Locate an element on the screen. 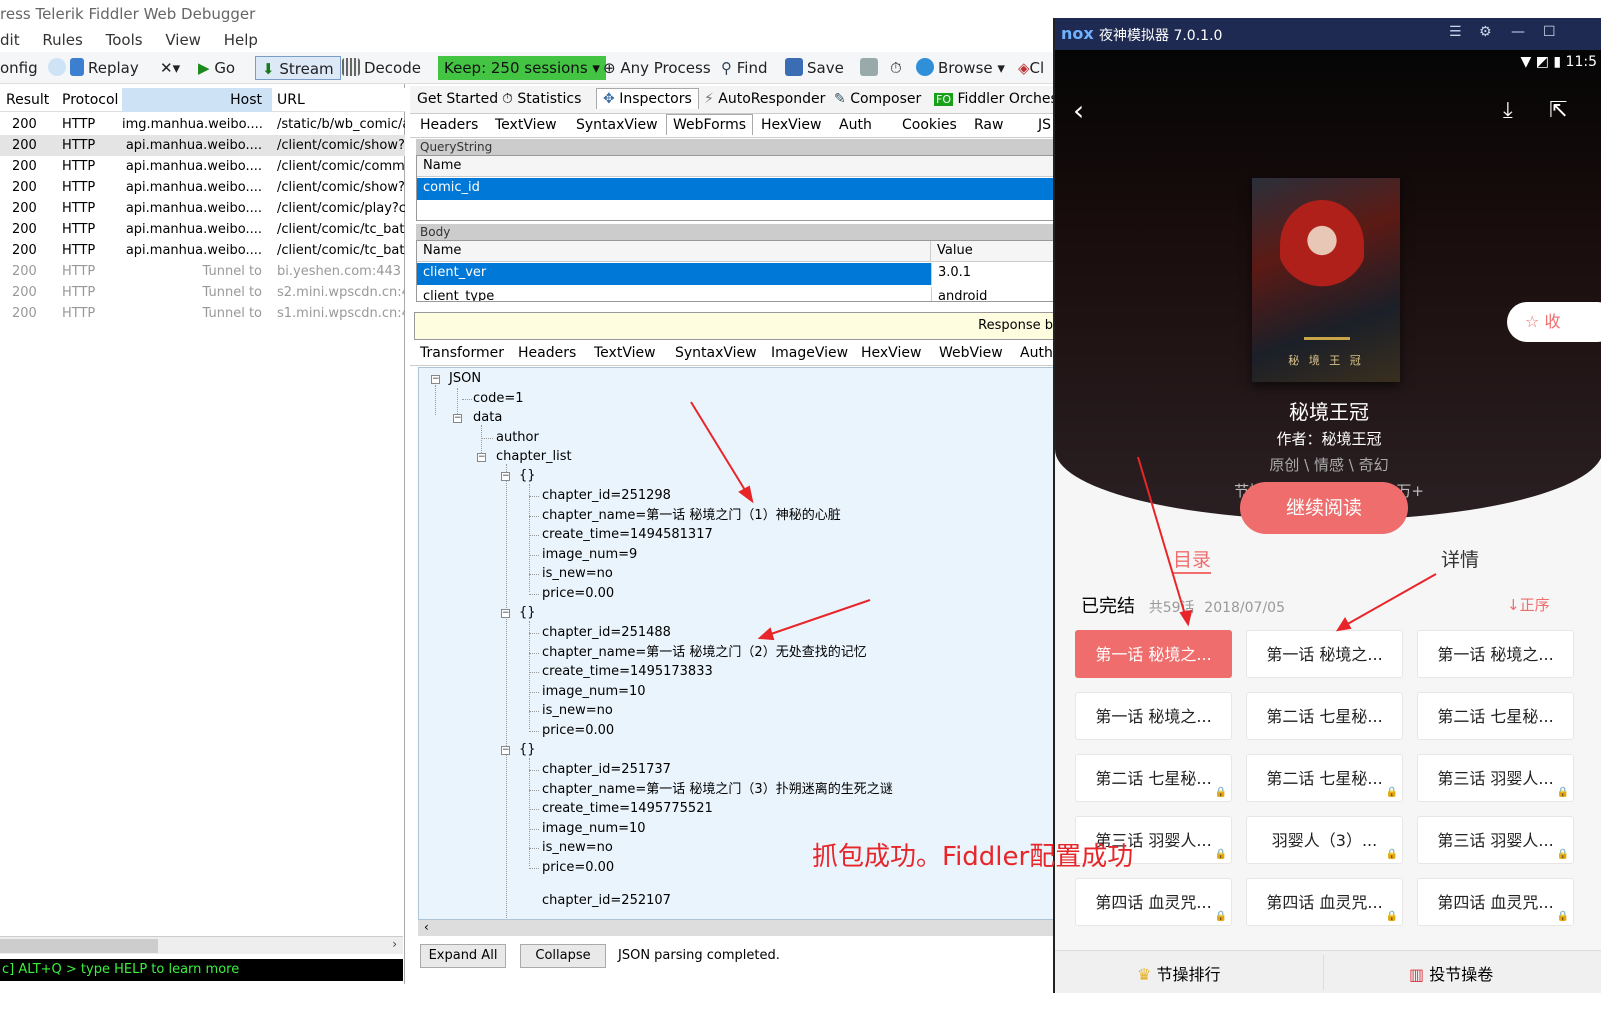 Image resolution: width=1601 pixels, height=1010 pixels. resp-tab-auth: Auth is located at coordinates (1036, 353).